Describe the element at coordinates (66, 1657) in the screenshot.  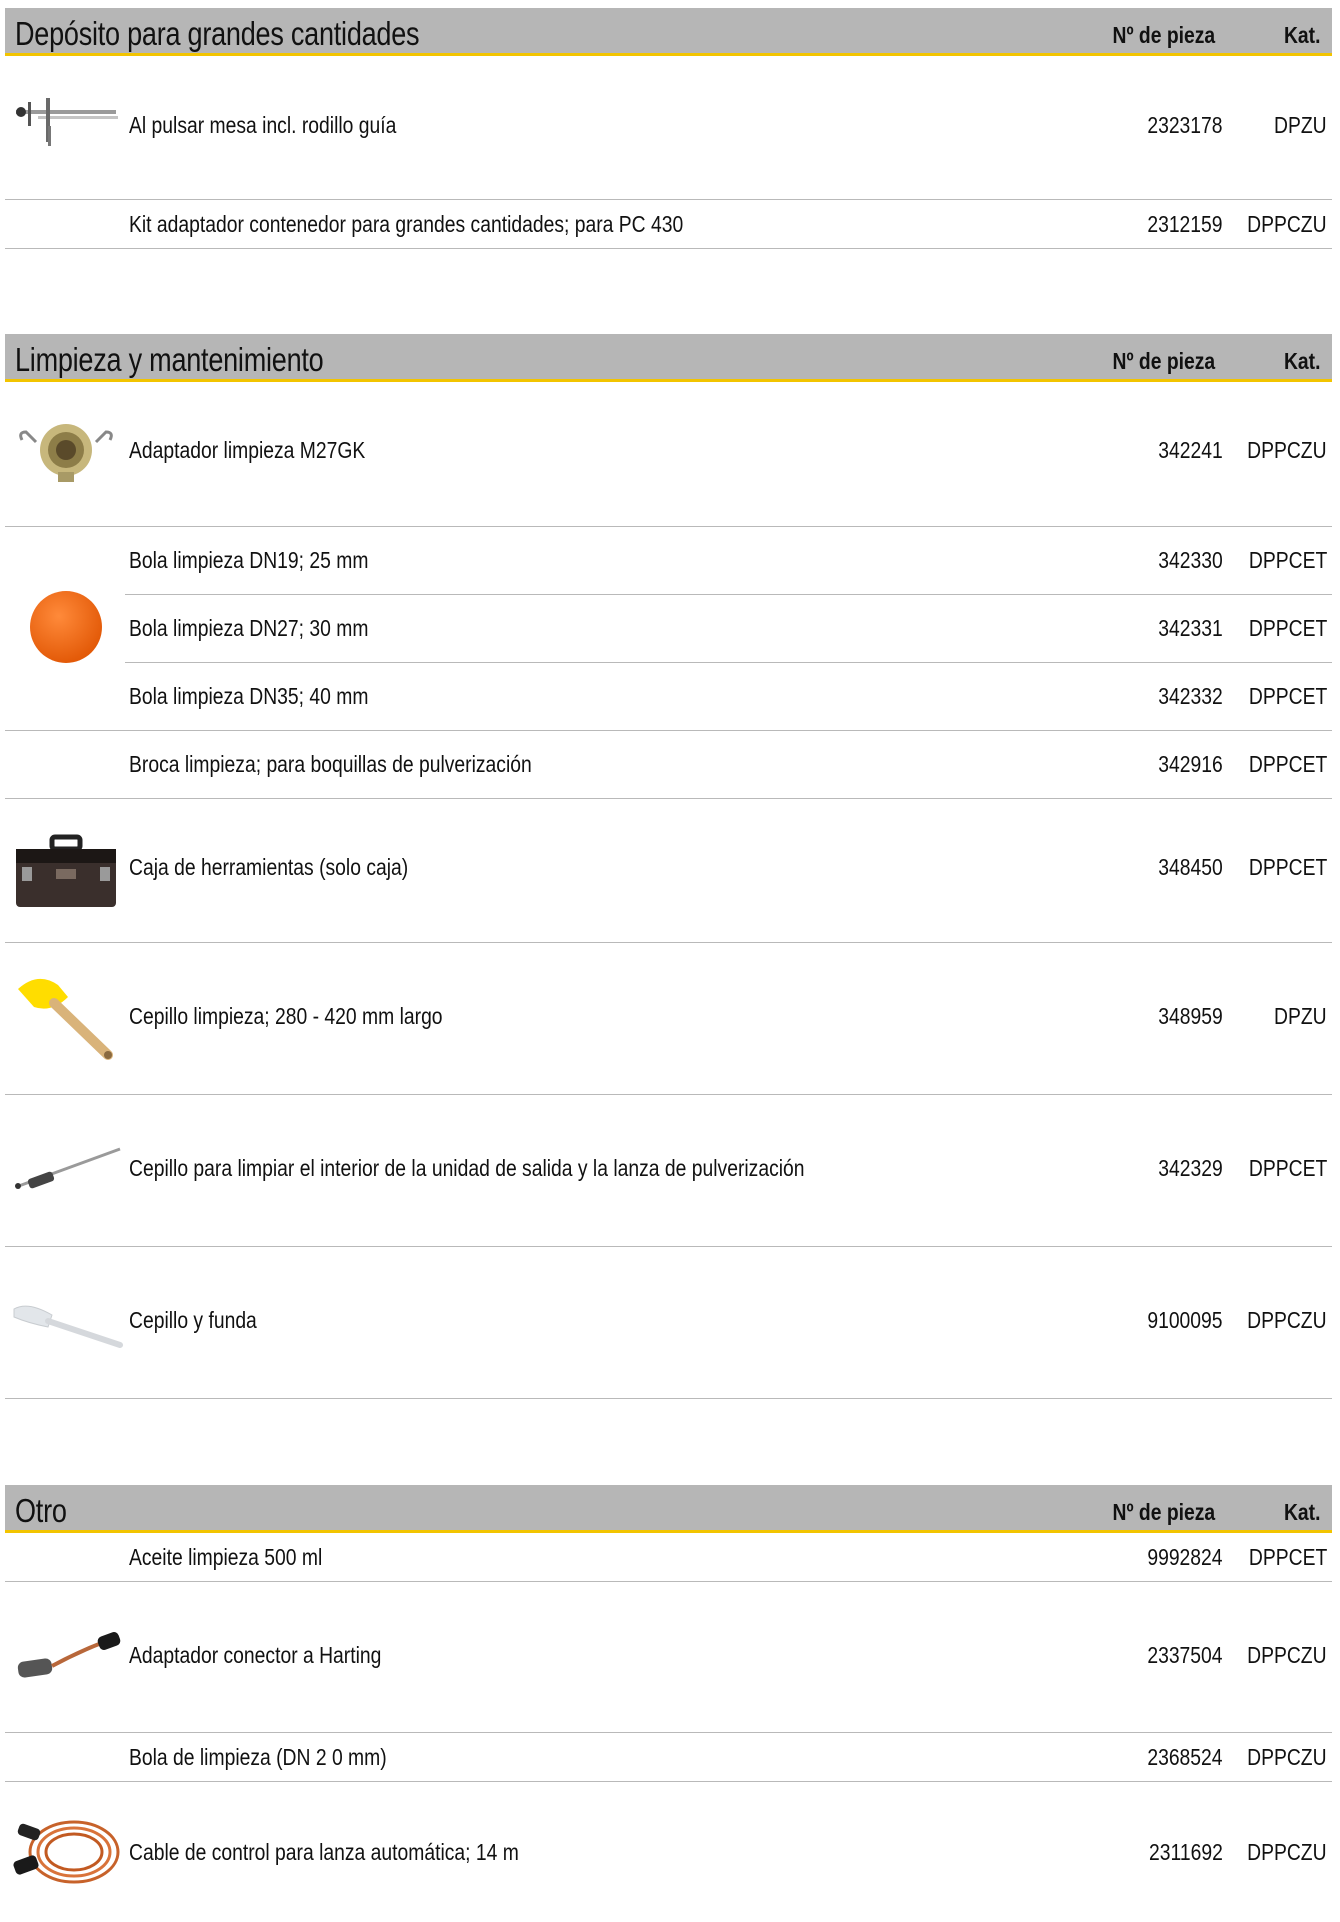
I see `connector-adapter-icon` at that location.